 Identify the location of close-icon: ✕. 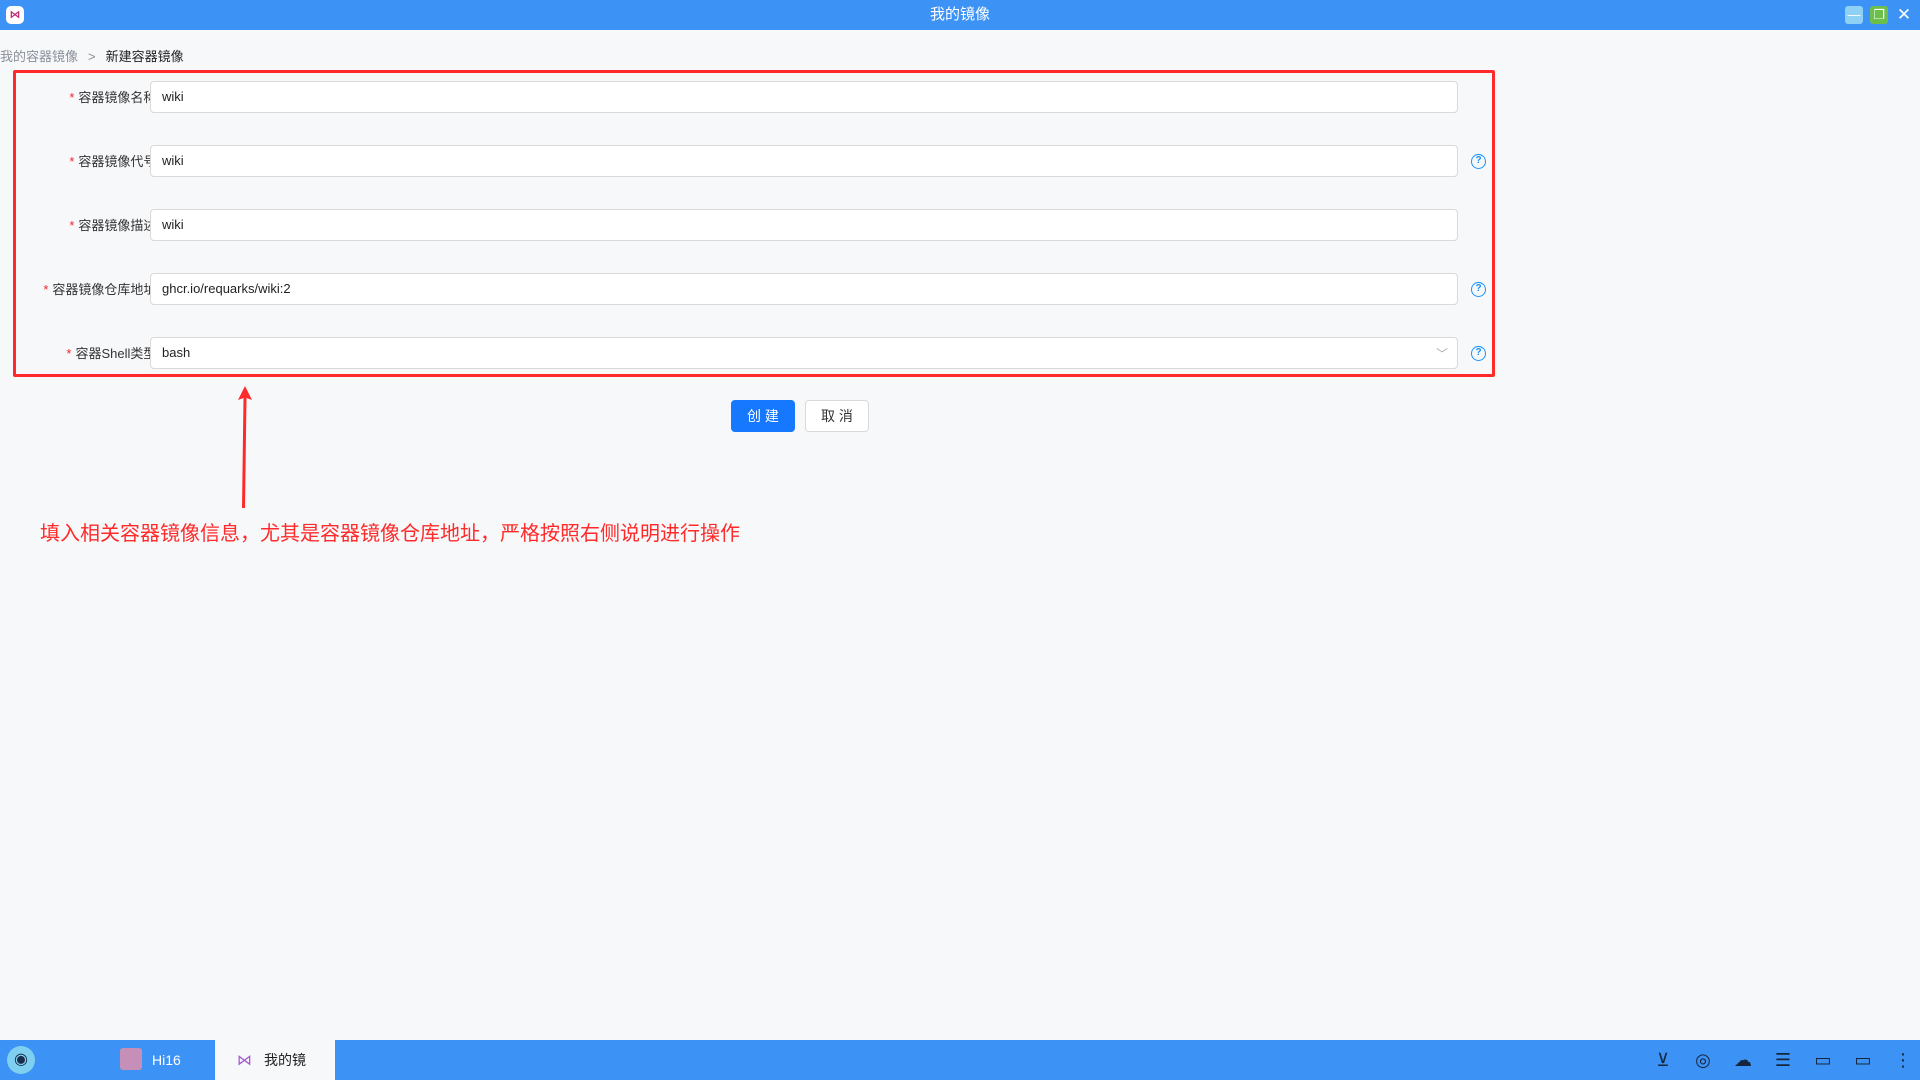
(1904, 15).